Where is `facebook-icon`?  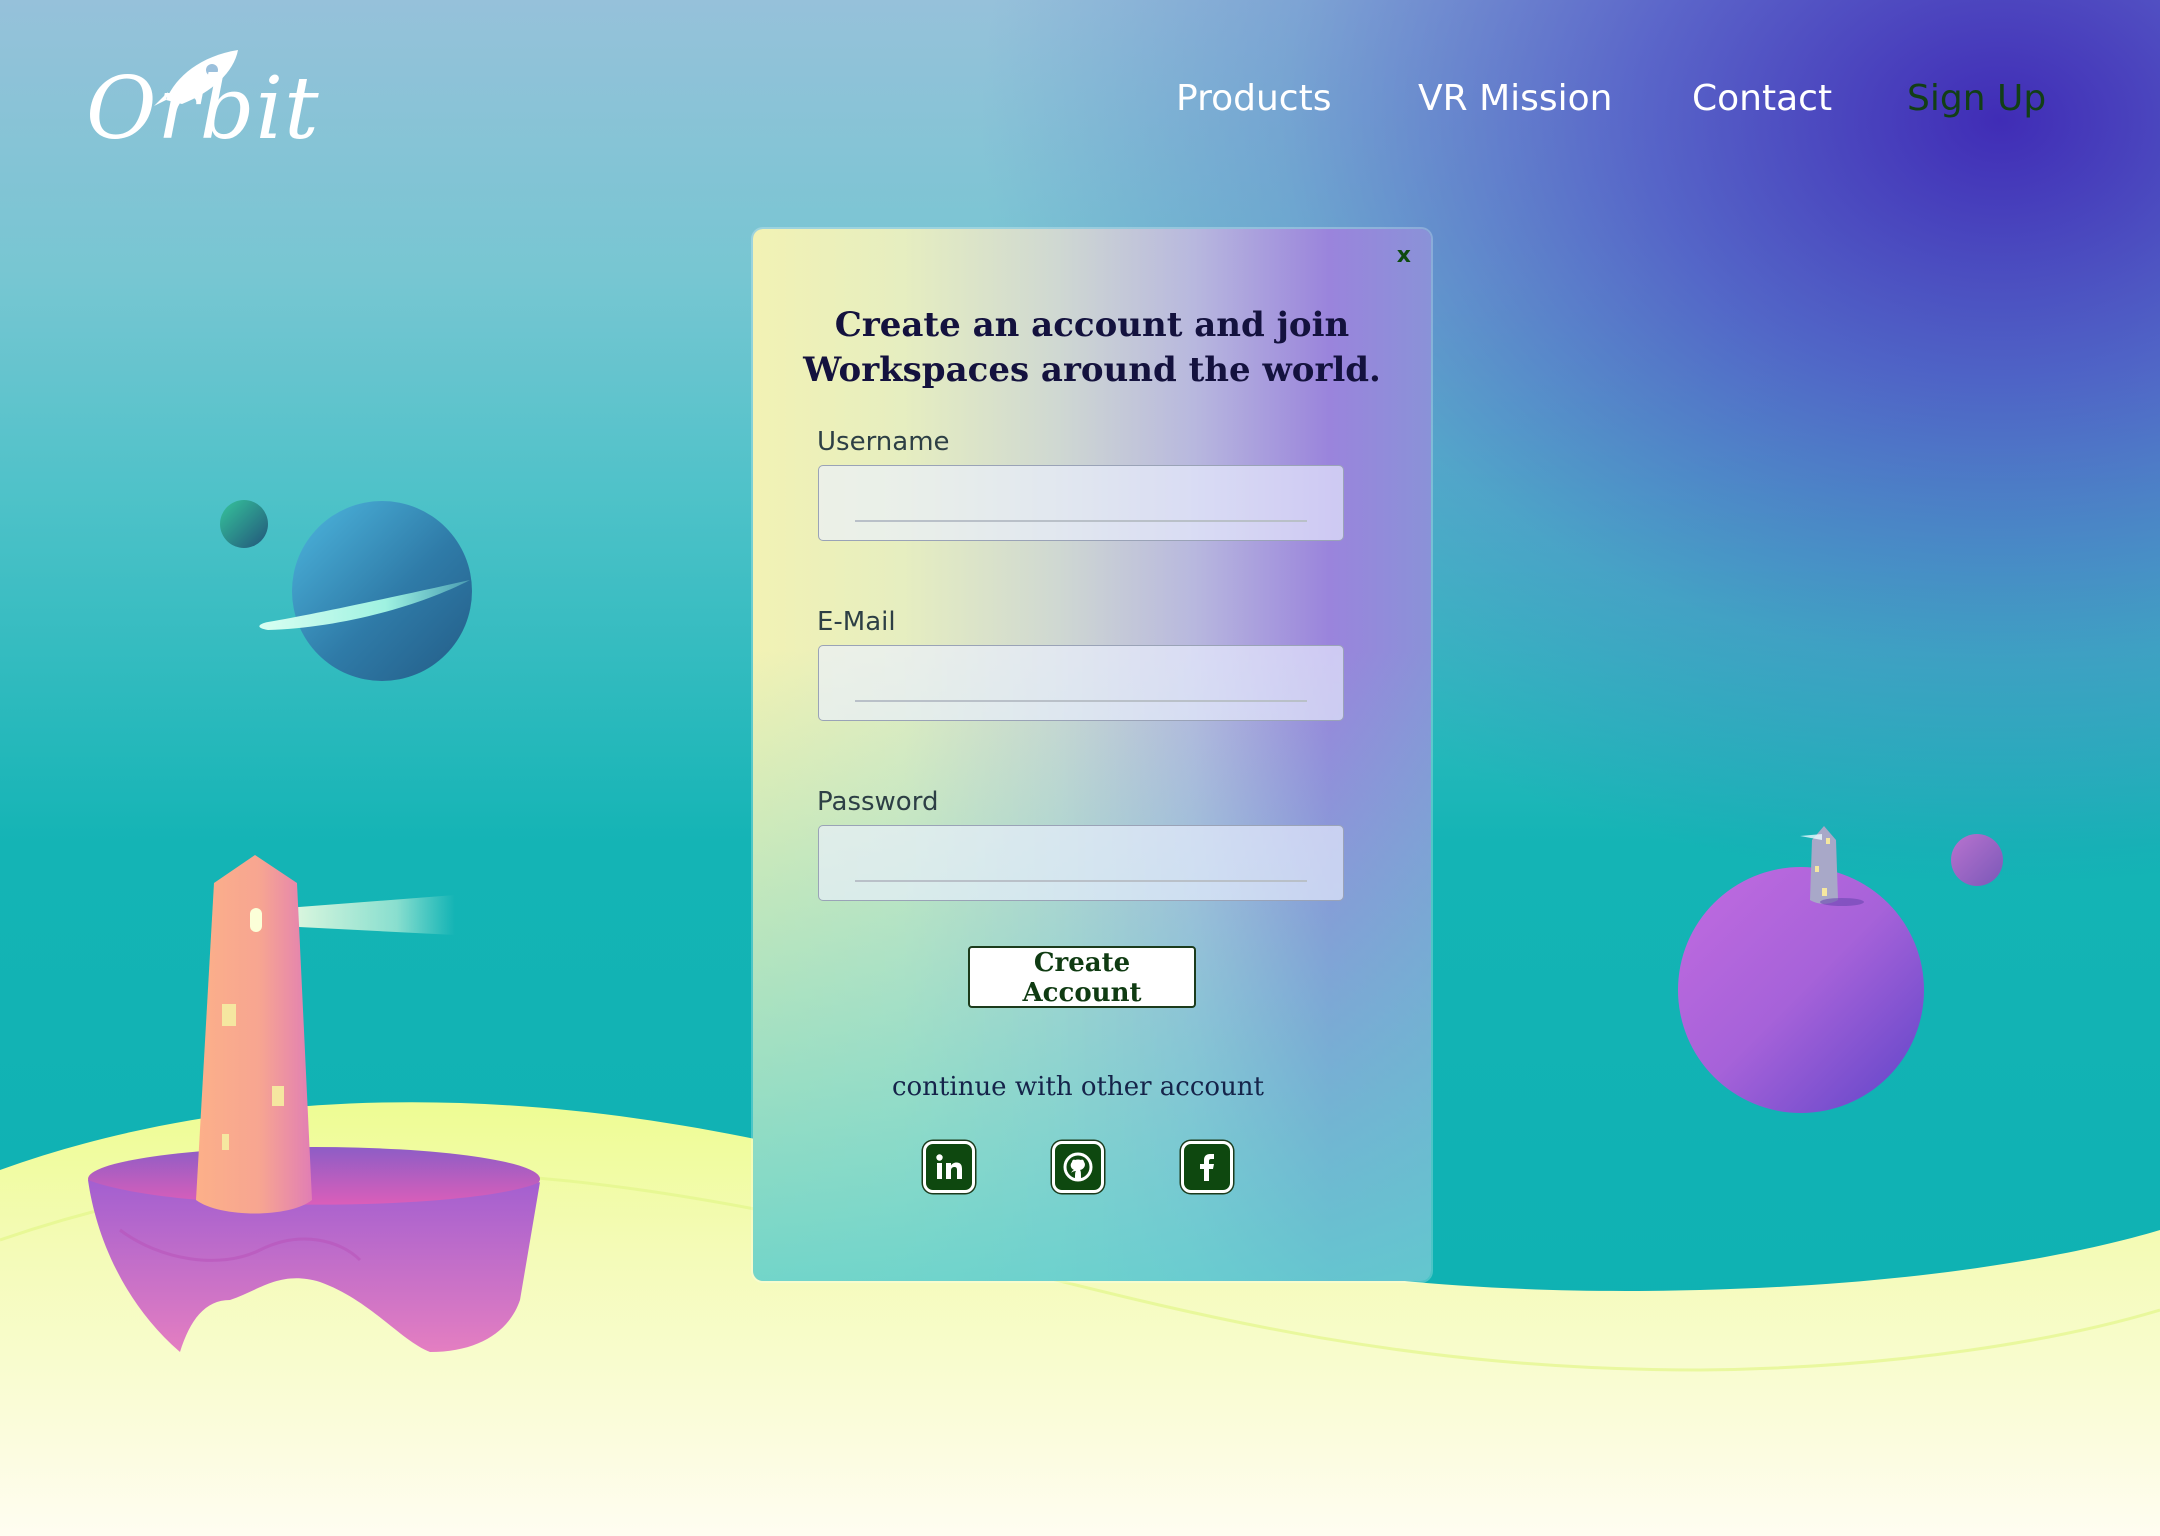 facebook-icon is located at coordinates (1207, 1167).